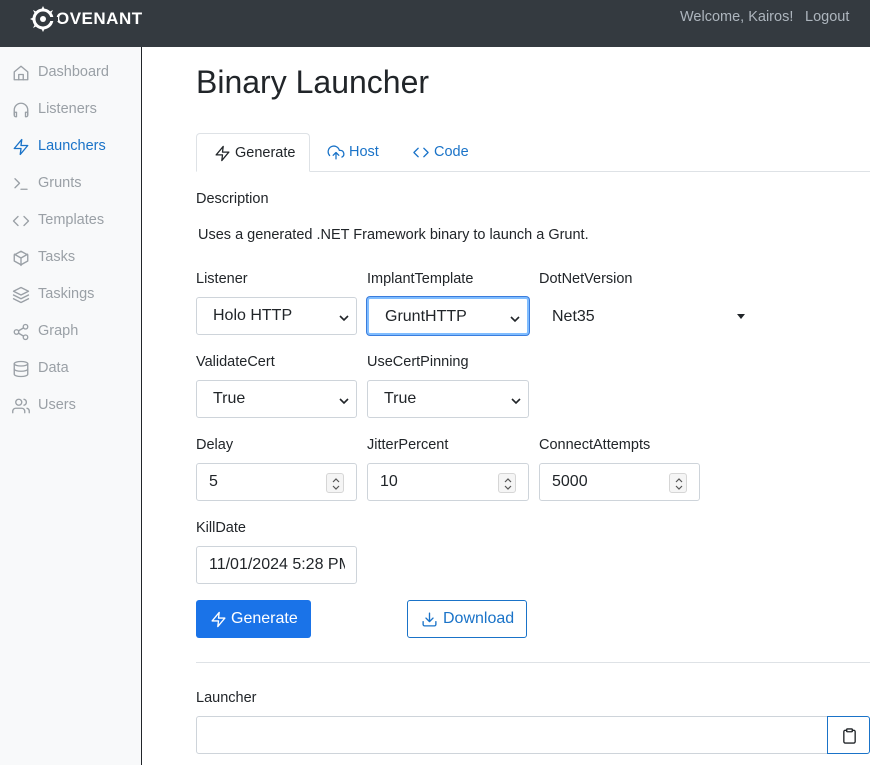  What do you see at coordinates (213, 481) in the screenshot?
I see `delay-value: 5` at bounding box center [213, 481].